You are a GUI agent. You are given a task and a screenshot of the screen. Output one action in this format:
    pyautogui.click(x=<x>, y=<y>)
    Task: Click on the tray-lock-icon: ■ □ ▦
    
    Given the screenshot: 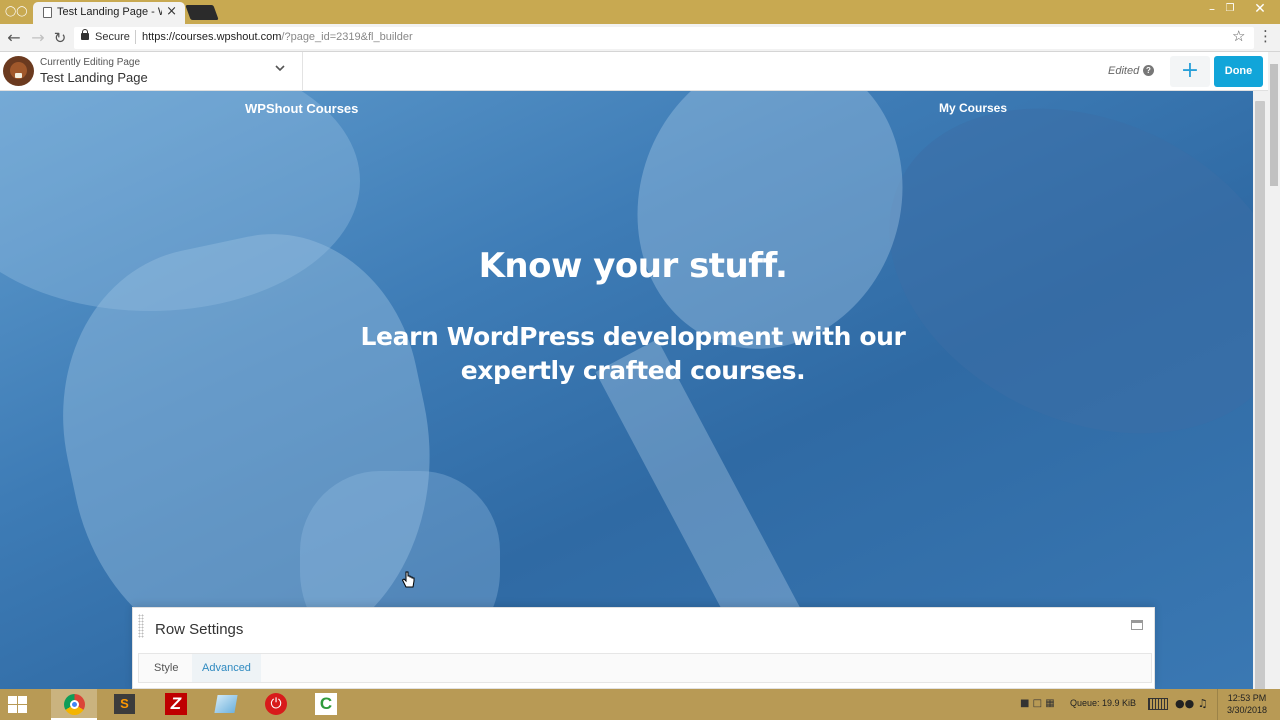 What is the action you would take?
    pyautogui.click(x=1037, y=703)
    